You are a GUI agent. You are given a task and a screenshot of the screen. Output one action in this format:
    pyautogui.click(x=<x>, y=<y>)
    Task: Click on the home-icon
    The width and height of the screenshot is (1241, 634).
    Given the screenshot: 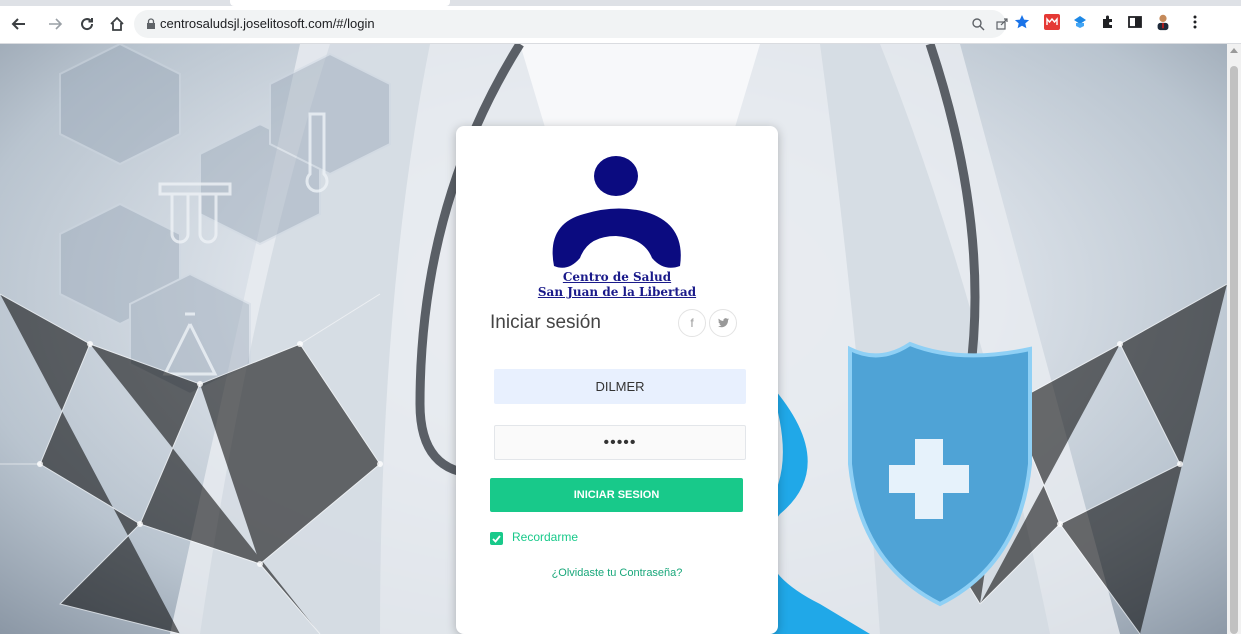 What is the action you would take?
    pyautogui.click(x=117, y=24)
    